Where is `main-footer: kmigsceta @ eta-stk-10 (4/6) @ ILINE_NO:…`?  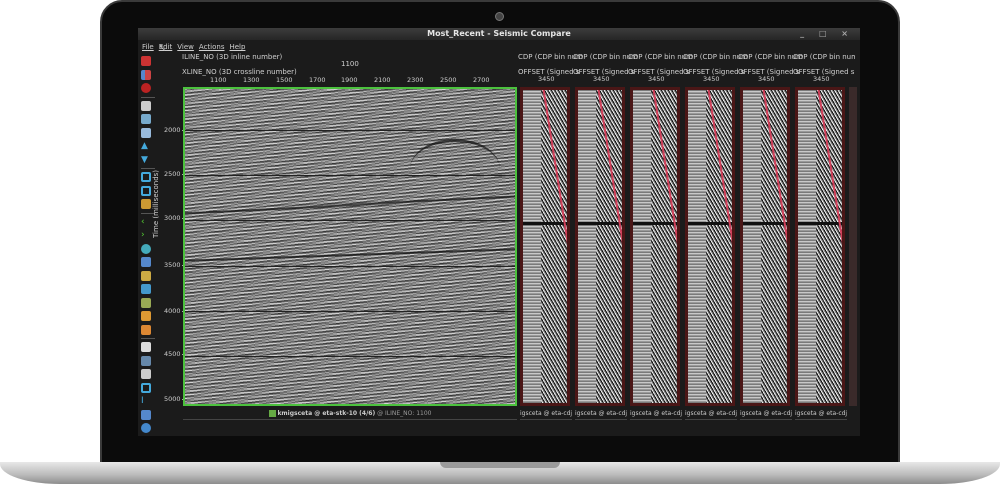
main-footer: kmigsceta @ eta-stk-10 (4/6) @ ILINE_NO:… is located at coordinates (350, 414).